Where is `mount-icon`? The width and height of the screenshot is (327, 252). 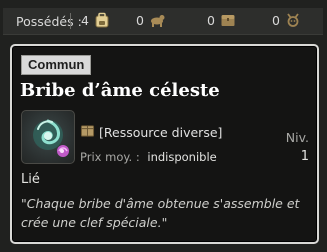
mount-icon is located at coordinates (157, 20).